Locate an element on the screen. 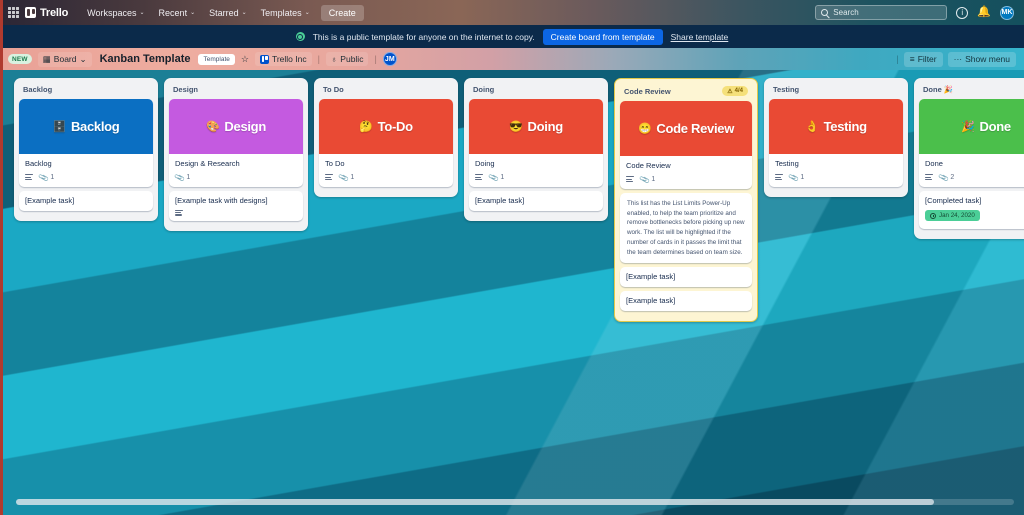 The height and width of the screenshot is (515, 1024). workspace-link: Trello Inc is located at coordinates (283, 59).